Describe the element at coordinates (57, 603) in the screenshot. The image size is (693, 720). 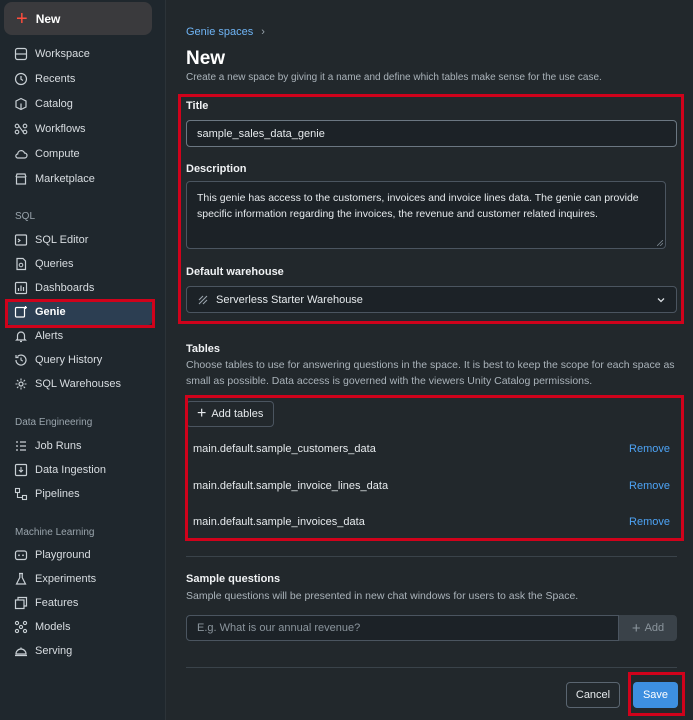
I see `sidebar-item-label: Features` at that location.